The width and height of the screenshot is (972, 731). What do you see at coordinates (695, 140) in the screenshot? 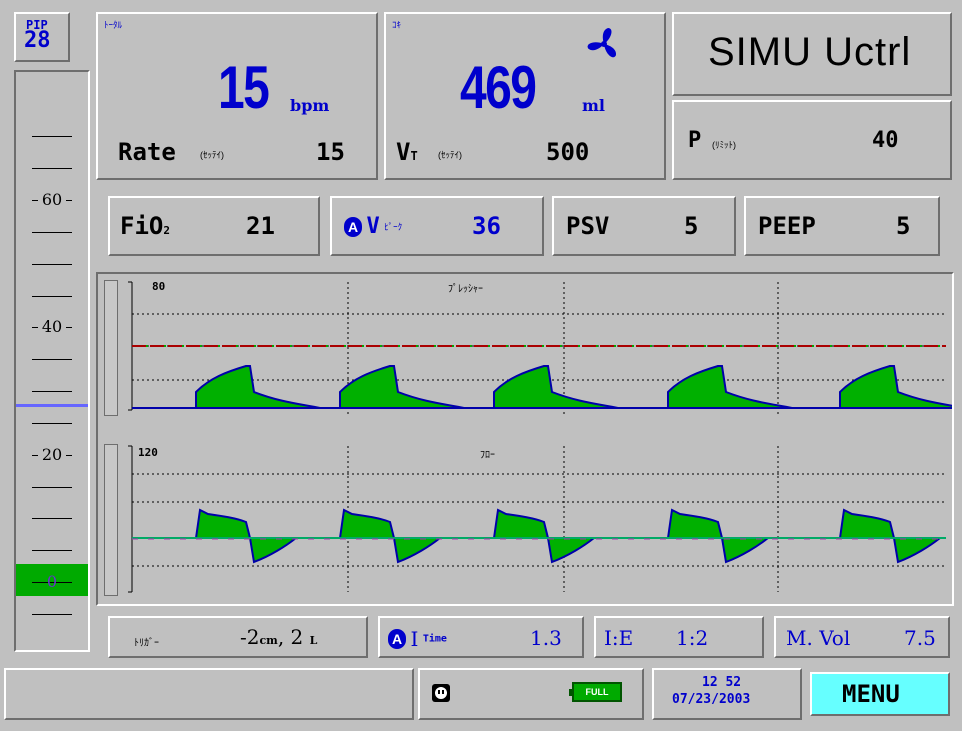
I see `plimit-label: P` at bounding box center [695, 140].